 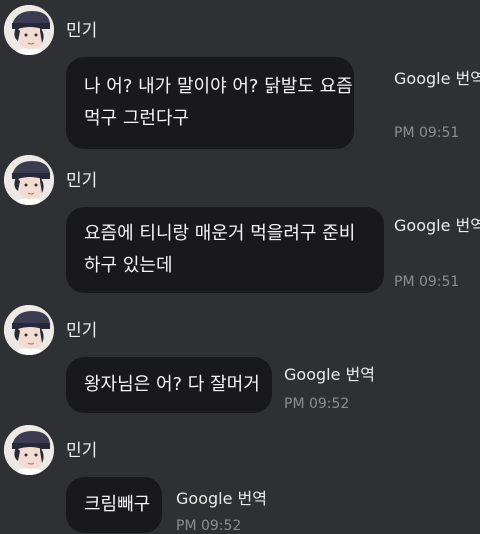 What do you see at coordinates (225, 250) in the screenshot?
I see `message-bubble: 요즘에 티니랑 매운거 먹을려구 준비 하구 있는데` at bounding box center [225, 250].